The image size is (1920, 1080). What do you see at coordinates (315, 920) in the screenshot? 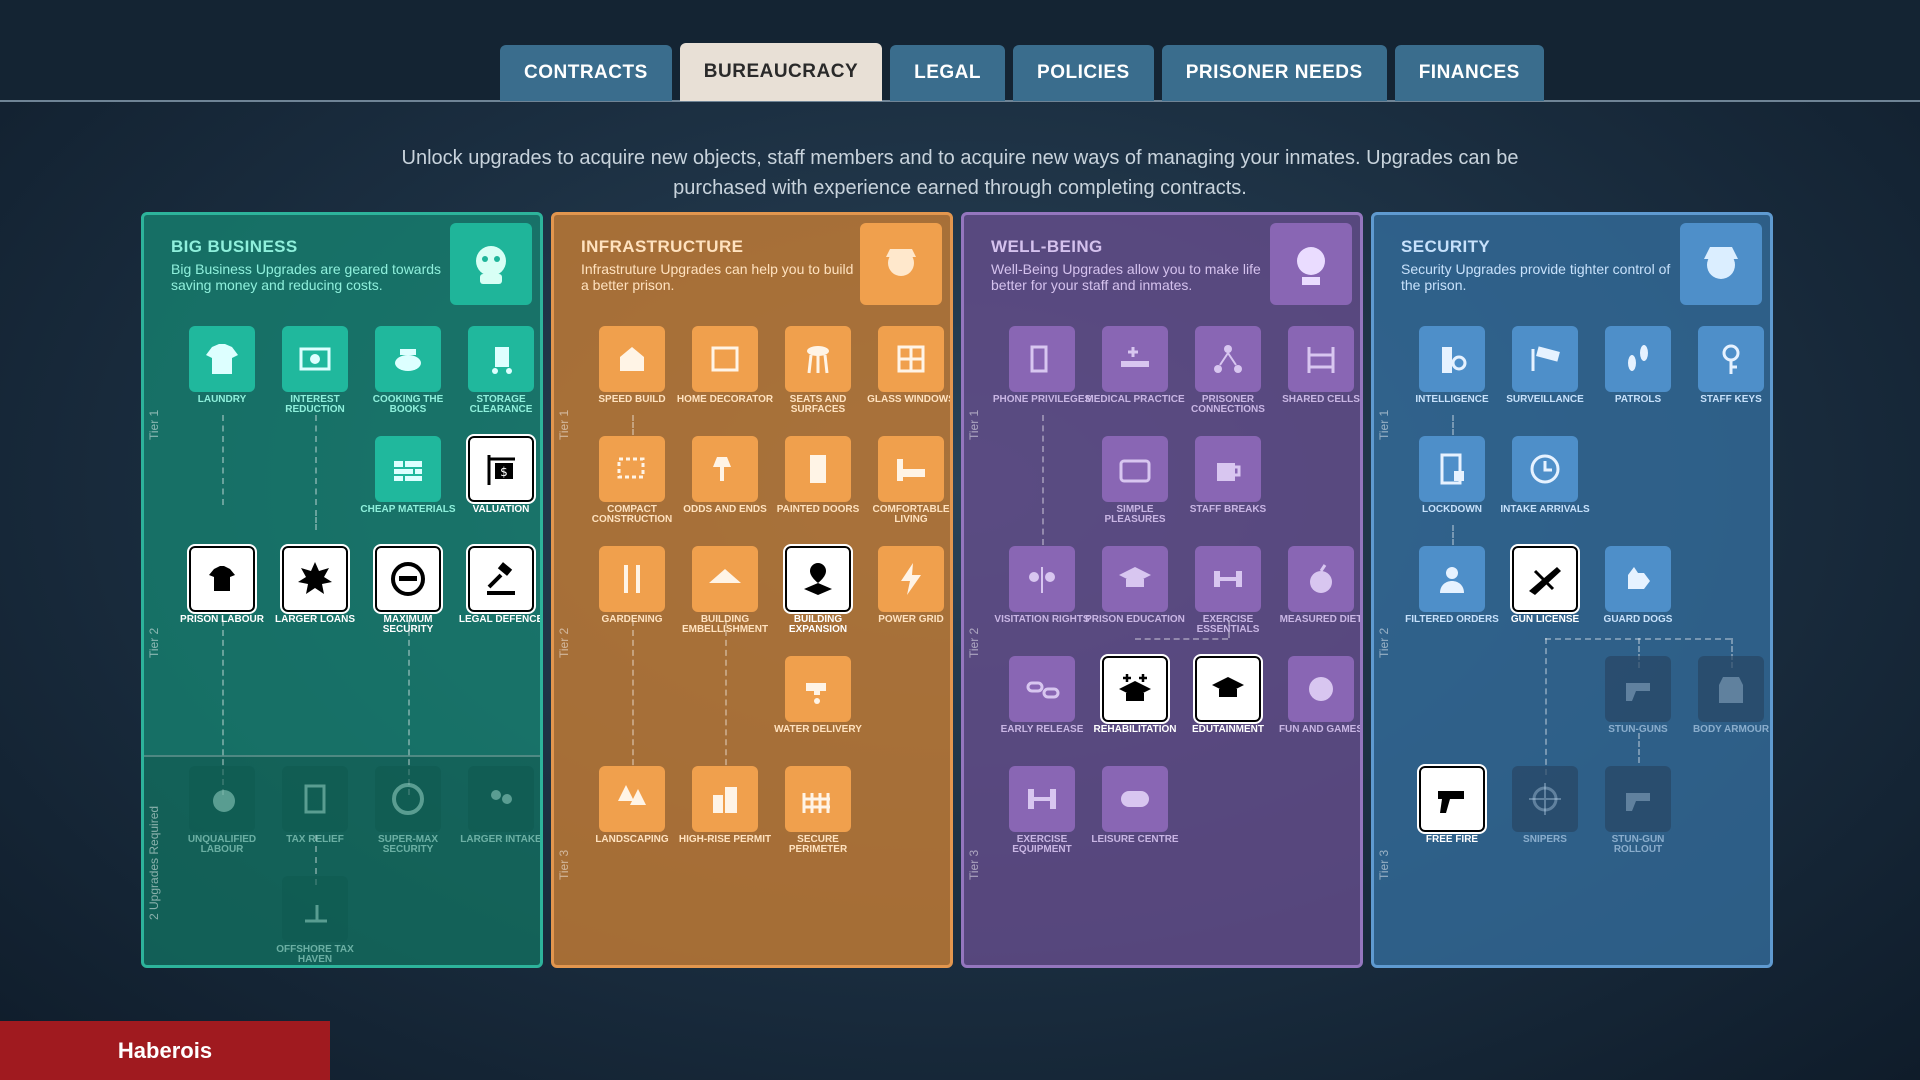
I see `upgrade-offshore-tax-haven: OFFSHORE TAX HAVEN` at bounding box center [315, 920].